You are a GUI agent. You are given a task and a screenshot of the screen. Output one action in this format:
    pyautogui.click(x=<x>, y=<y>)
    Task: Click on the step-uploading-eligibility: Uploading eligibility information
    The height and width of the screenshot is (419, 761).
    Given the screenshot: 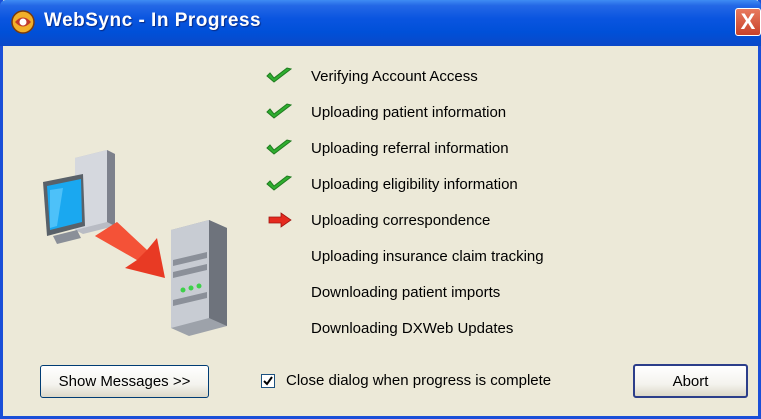 What is the action you would take?
    pyautogui.click(x=505, y=184)
    